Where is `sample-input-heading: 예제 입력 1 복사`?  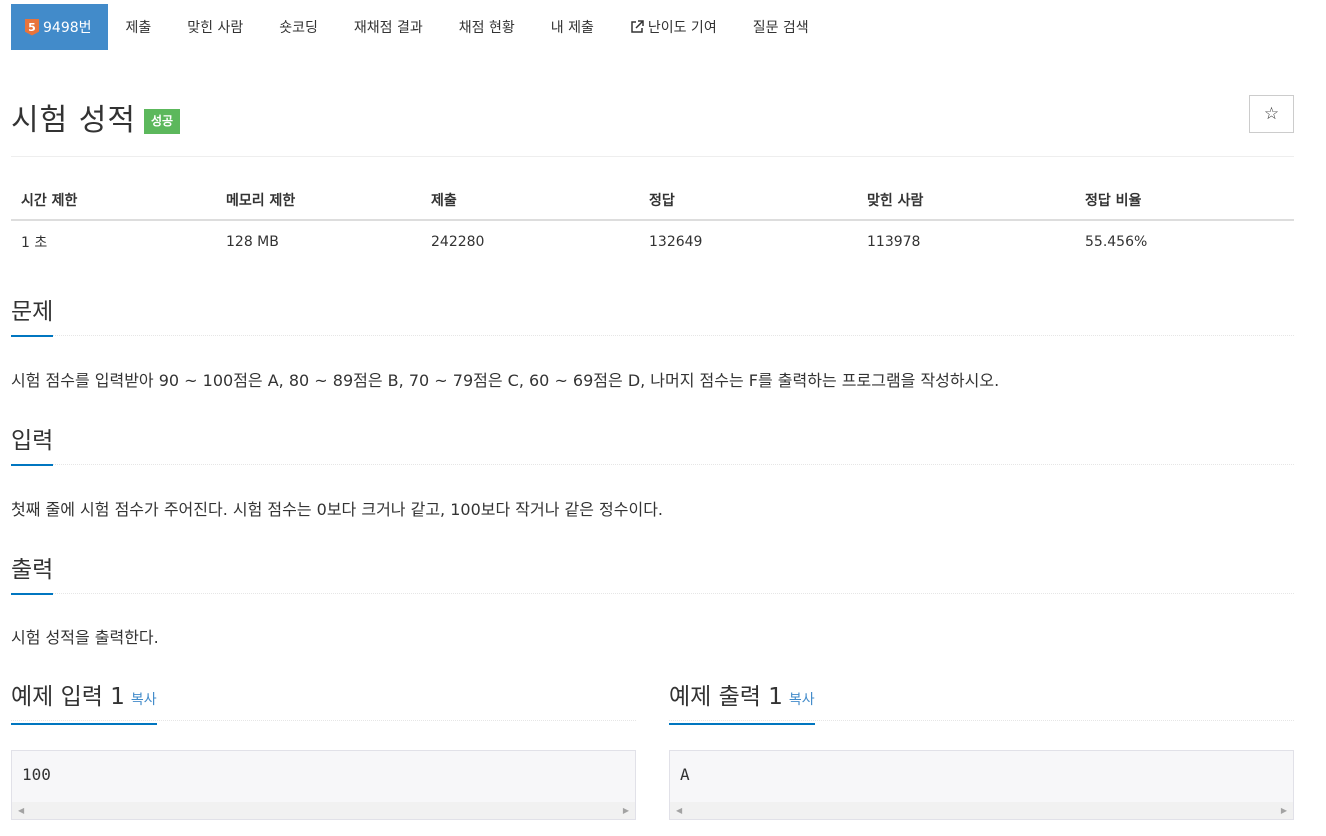 sample-input-heading: 예제 입력 1 복사 is located at coordinates (84, 703).